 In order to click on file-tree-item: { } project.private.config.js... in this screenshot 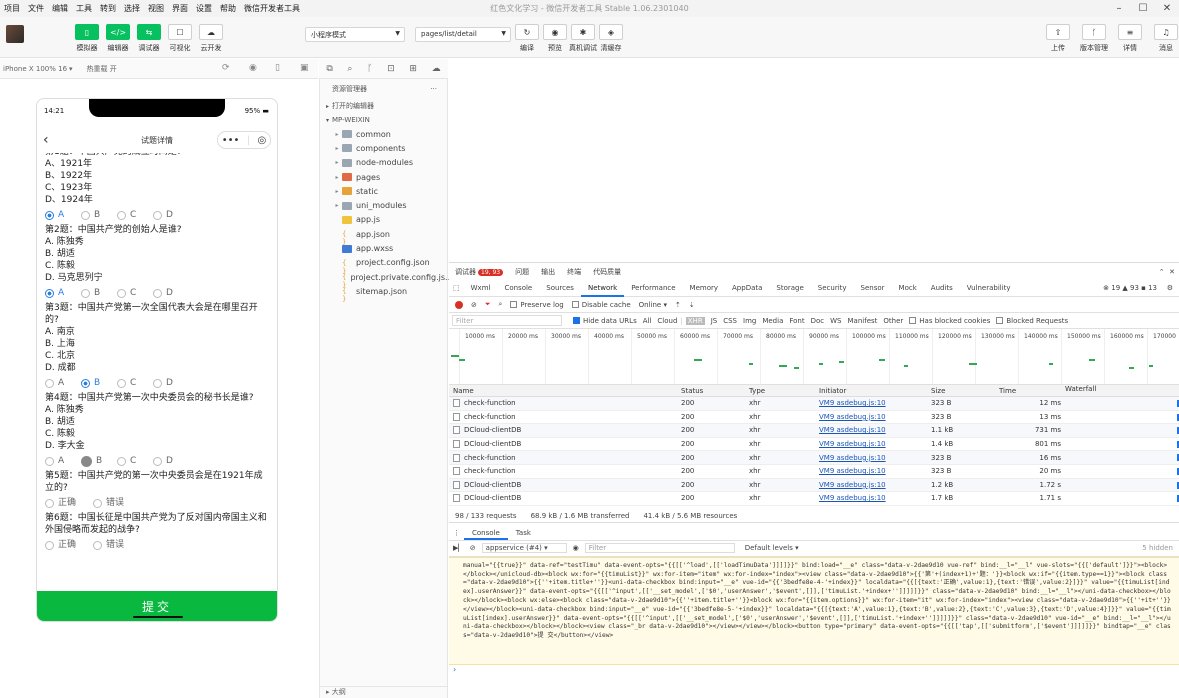, I will do `click(386, 280)`.